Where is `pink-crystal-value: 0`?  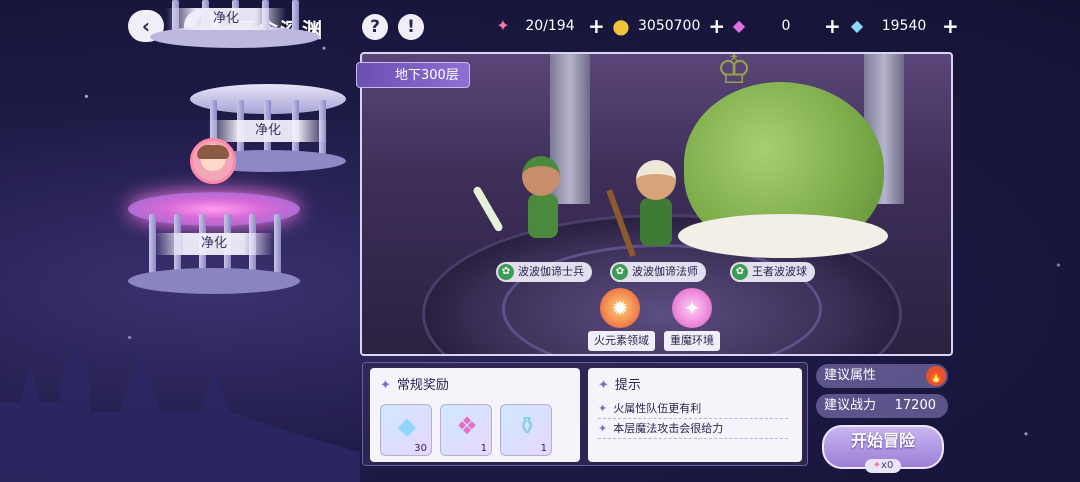
pink-crystal-value: 0 is located at coordinates (786, 26).